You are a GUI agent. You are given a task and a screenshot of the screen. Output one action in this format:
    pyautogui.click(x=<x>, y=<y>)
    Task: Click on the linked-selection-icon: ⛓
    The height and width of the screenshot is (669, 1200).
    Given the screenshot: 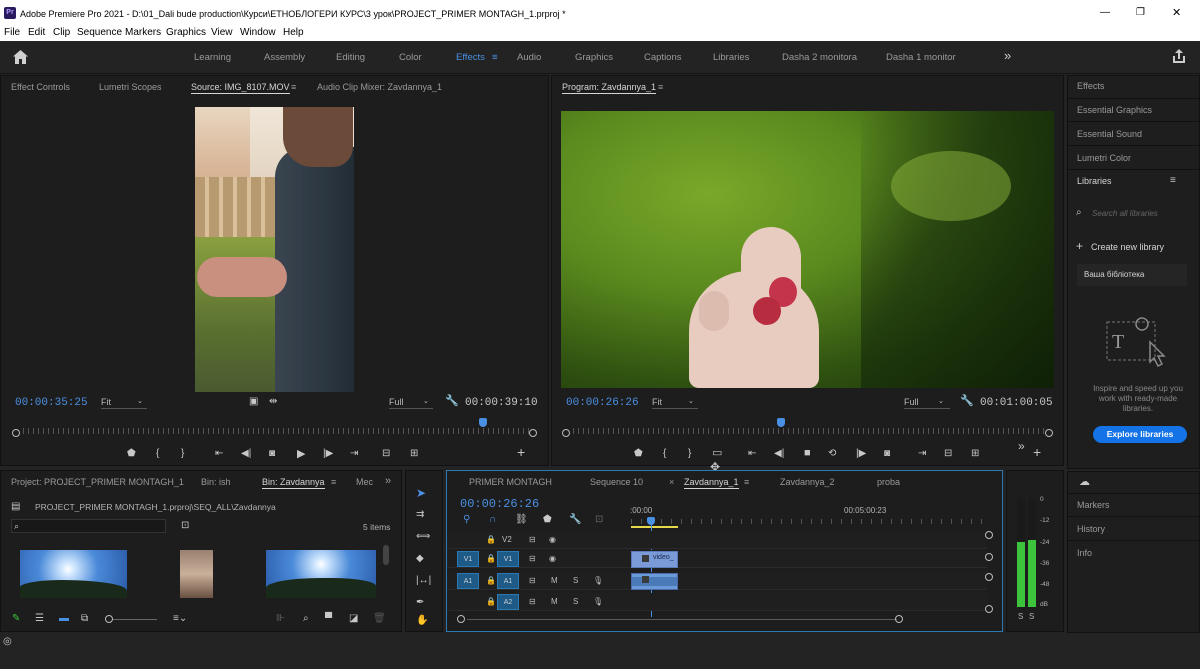 What is the action you would take?
    pyautogui.click(x=521, y=520)
    